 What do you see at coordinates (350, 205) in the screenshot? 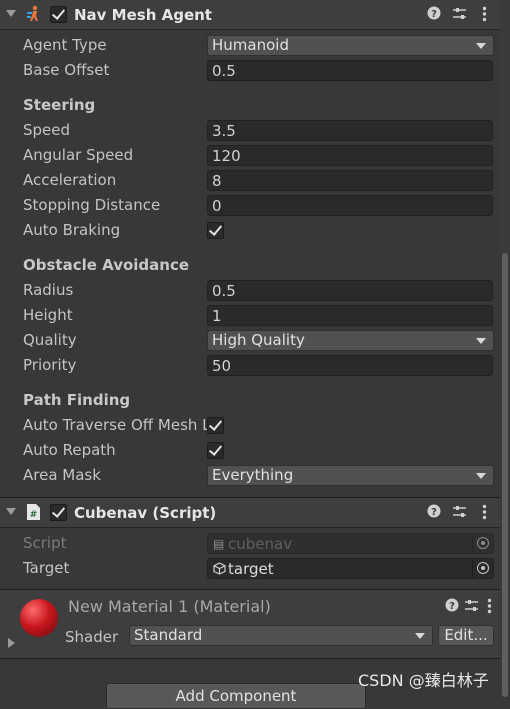
I see `stopping-distance-field: 0` at bounding box center [350, 205].